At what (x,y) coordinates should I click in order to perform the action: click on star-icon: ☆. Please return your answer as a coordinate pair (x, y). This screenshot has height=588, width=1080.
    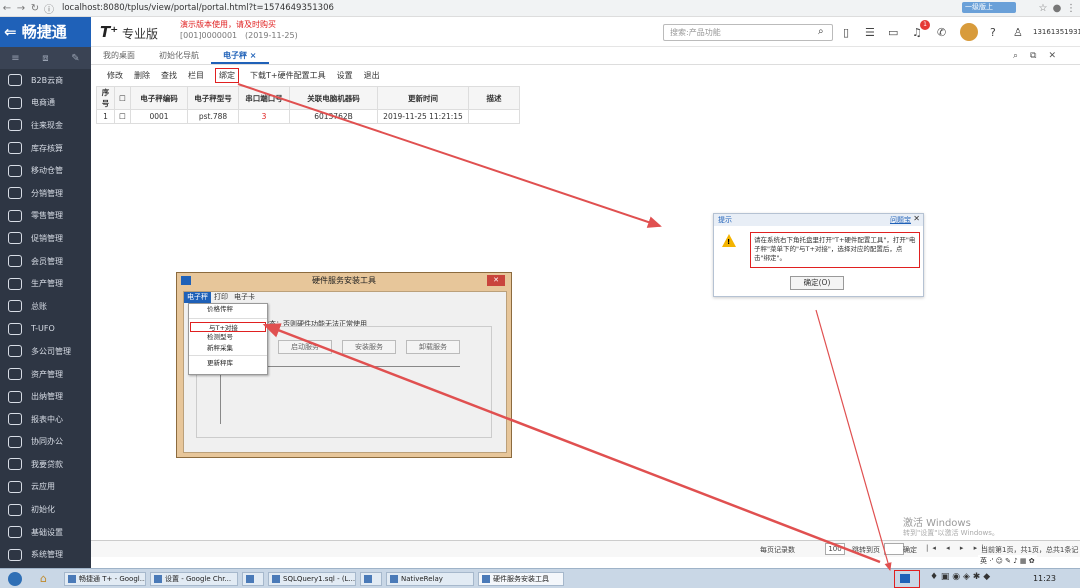
    Looking at the image, I should click on (1043, 8).